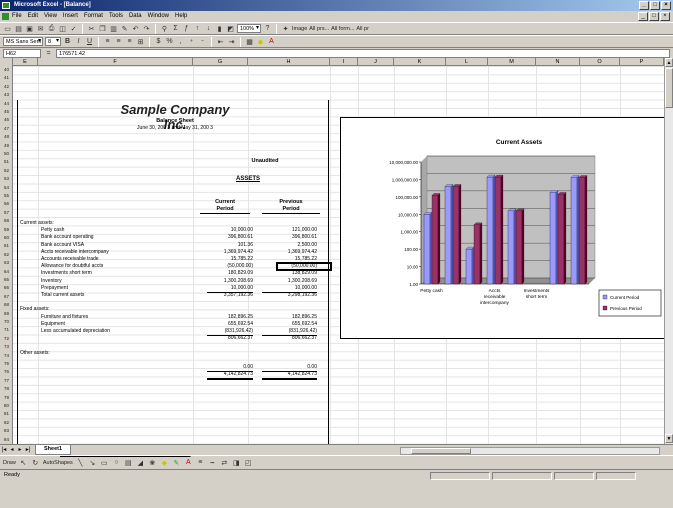 This screenshot has width=673, height=508. Describe the element at coordinates (22, 53) in the screenshot. I see `name-box: H62` at that location.